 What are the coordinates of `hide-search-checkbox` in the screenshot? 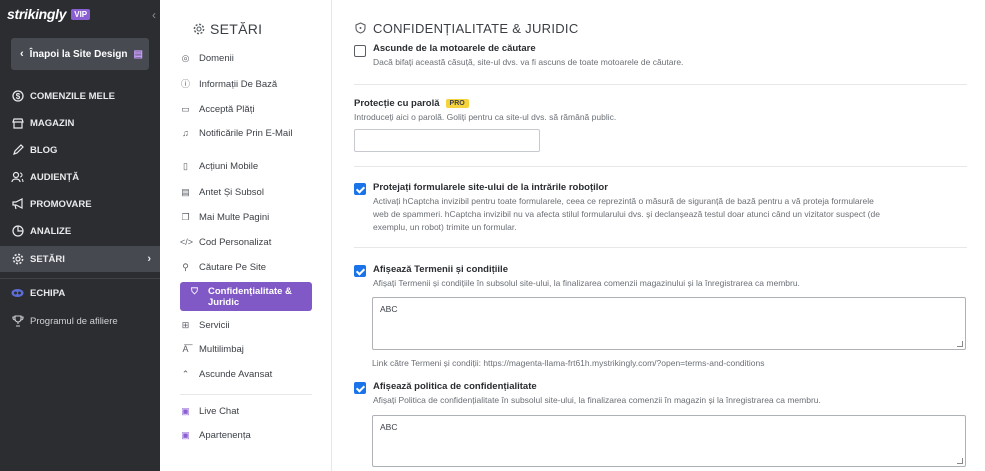 It's located at (360, 51).